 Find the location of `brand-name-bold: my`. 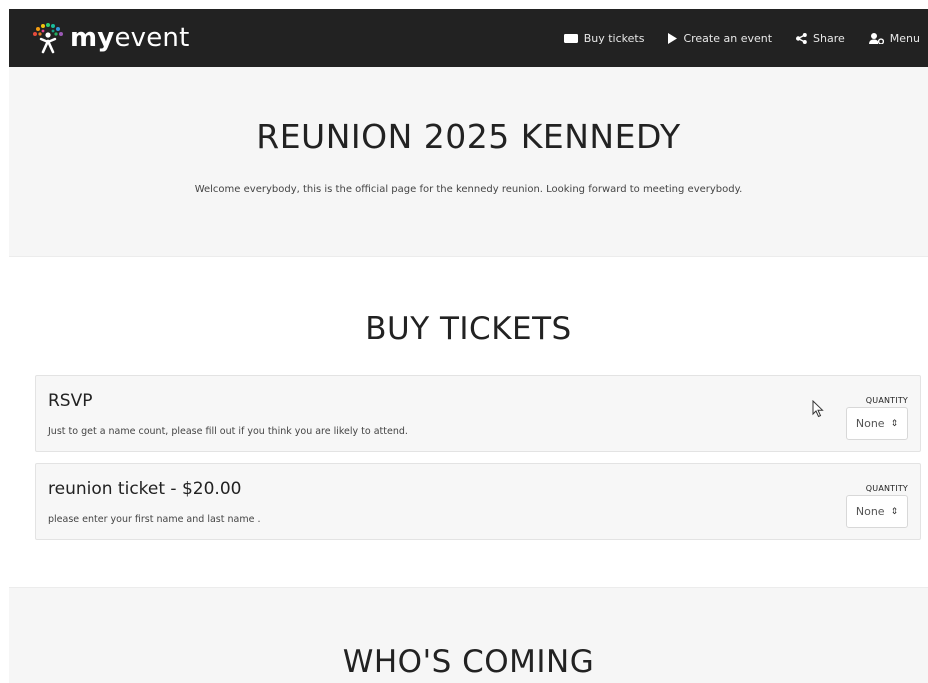

brand-name-bold: my is located at coordinates (92, 38).